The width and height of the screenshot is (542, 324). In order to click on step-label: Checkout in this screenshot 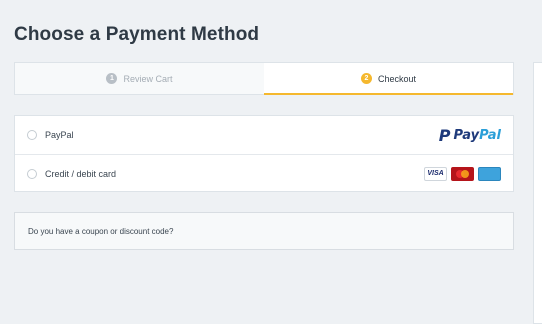, I will do `click(397, 78)`.